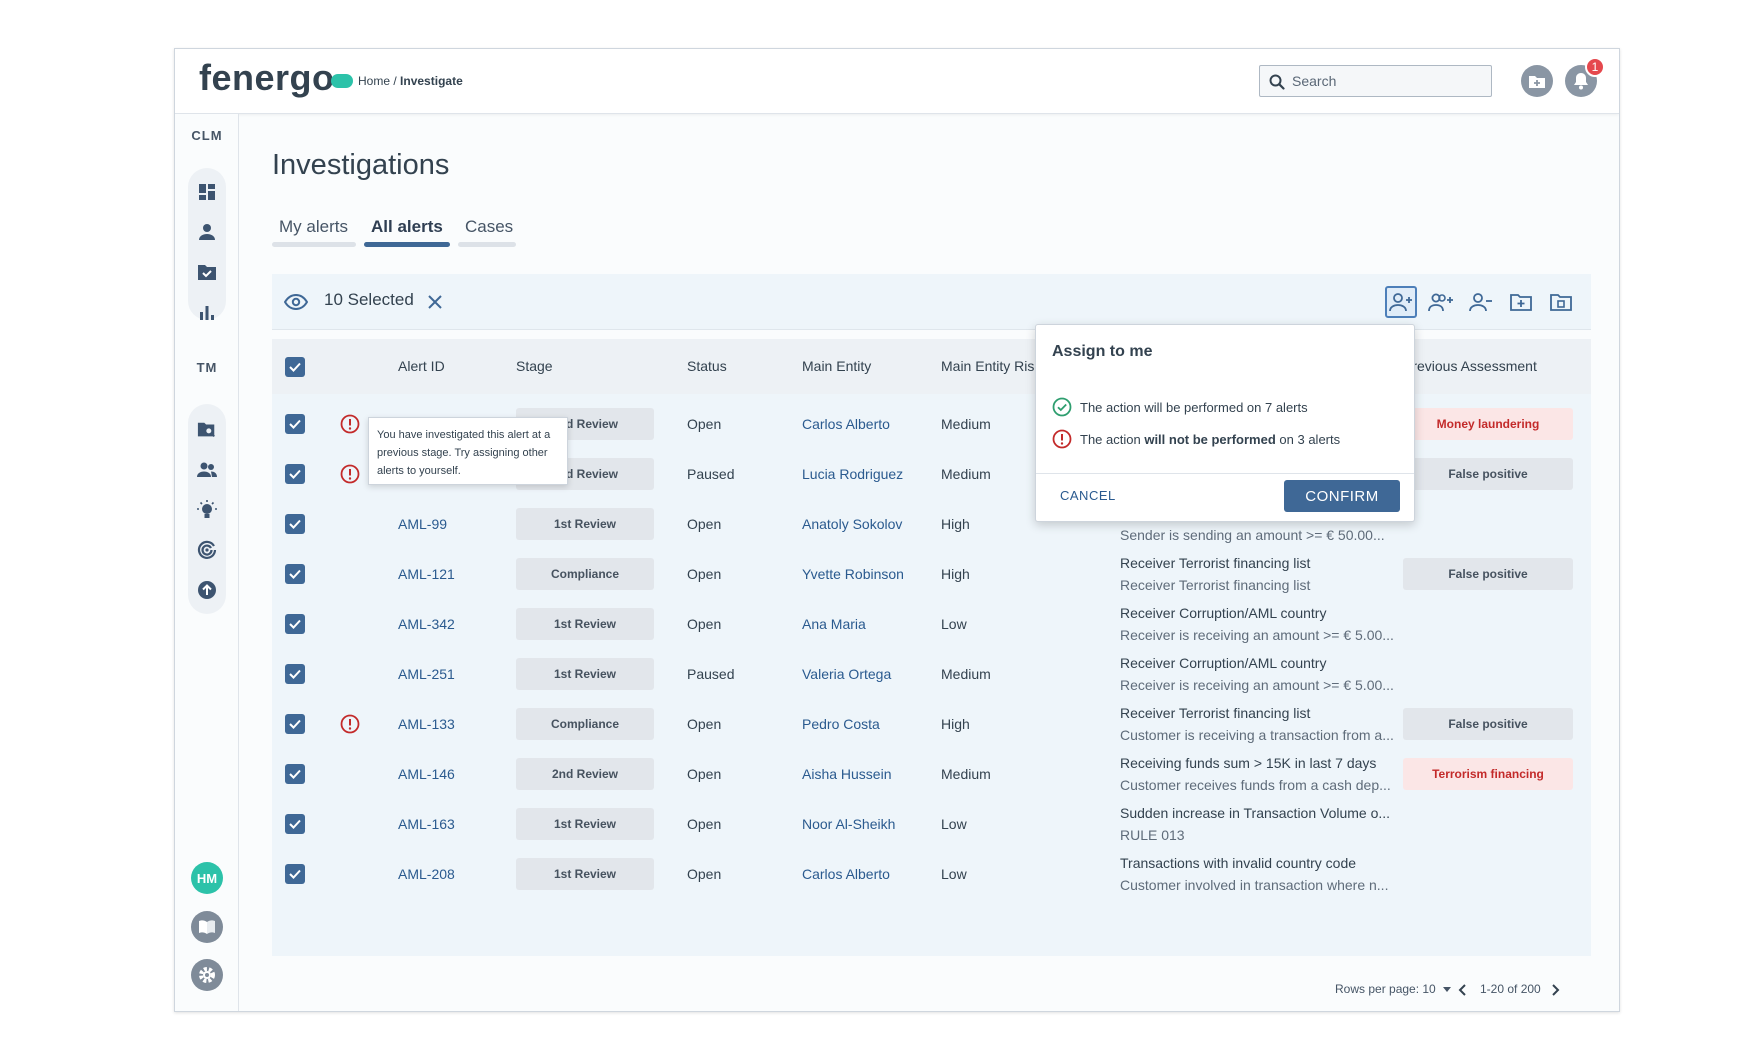 Image resolution: width=1760 pixels, height=1058 pixels. What do you see at coordinates (426, 724) in the screenshot?
I see `alert-id-link: AML-133` at bounding box center [426, 724].